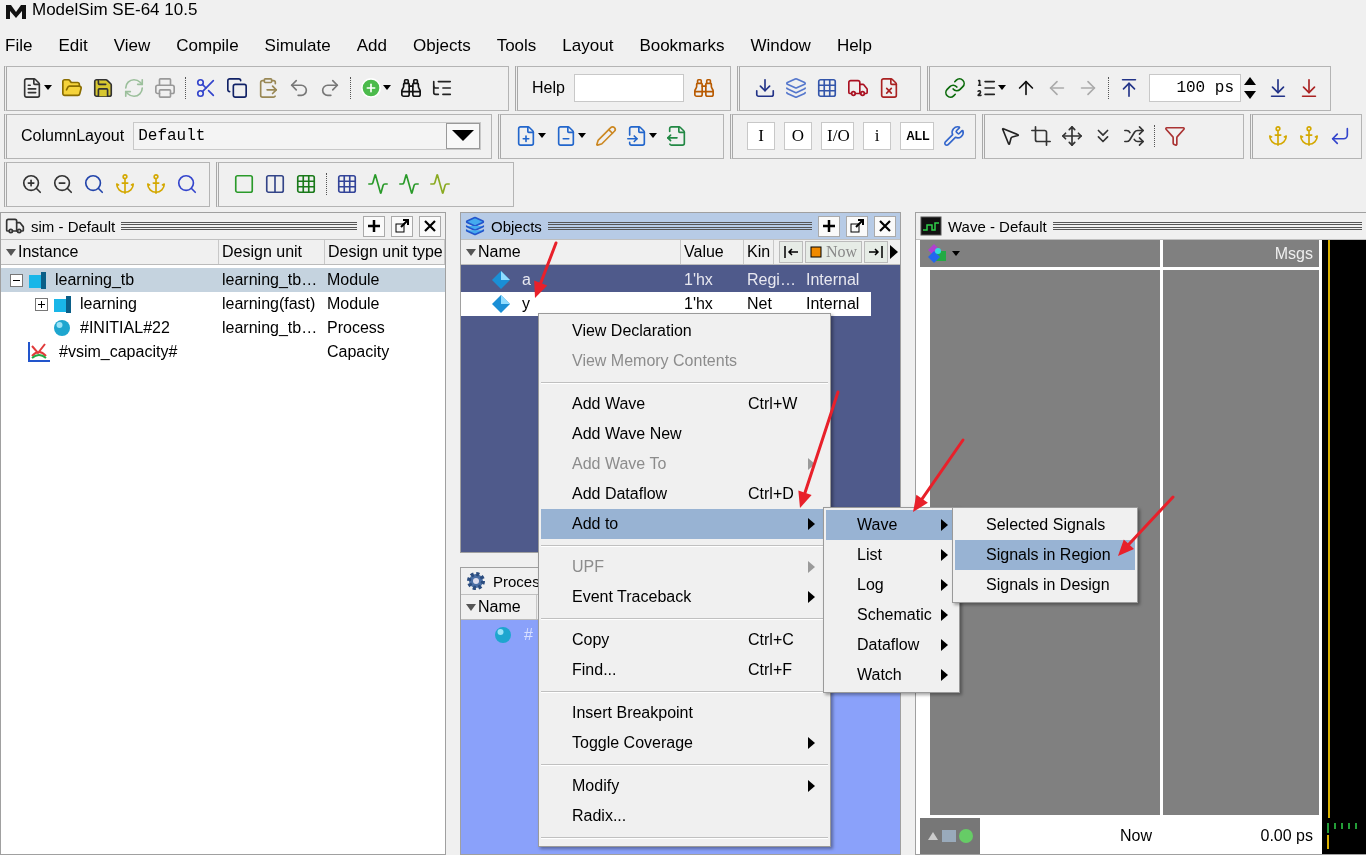 The height and width of the screenshot is (855, 1366). What do you see at coordinates (32, 88) in the screenshot?
I see `document-icon` at bounding box center [32, 88].